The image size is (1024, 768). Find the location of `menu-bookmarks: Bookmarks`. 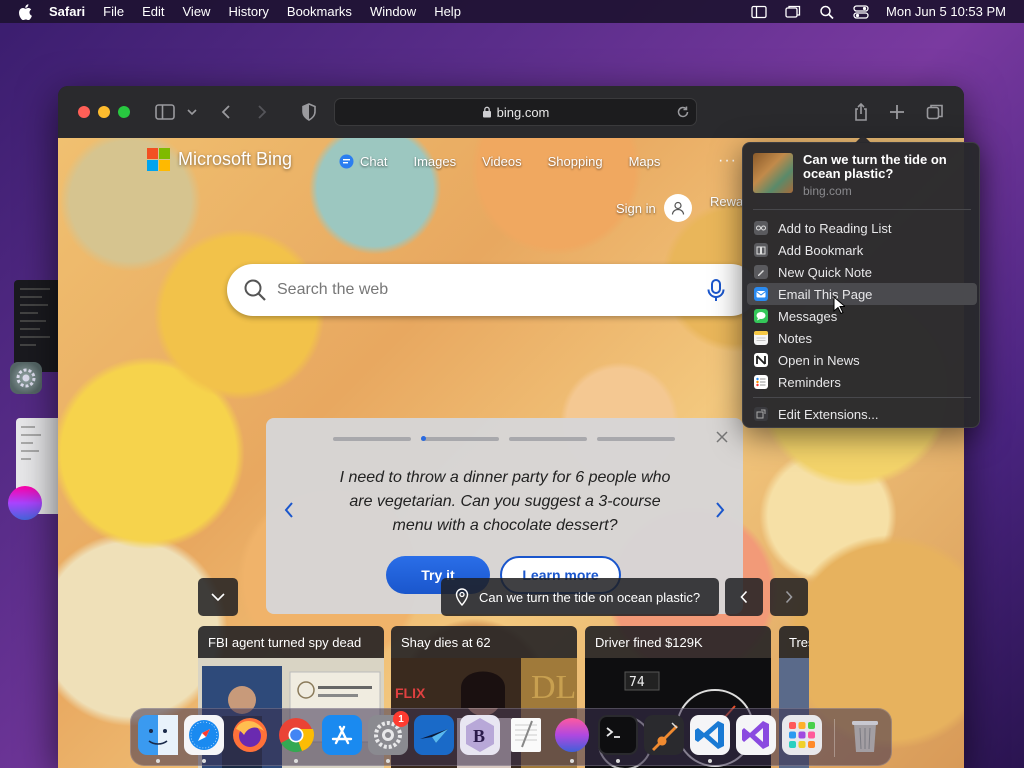

menu-bookmarks: Bookmarks is located at coordinates (319, 11).